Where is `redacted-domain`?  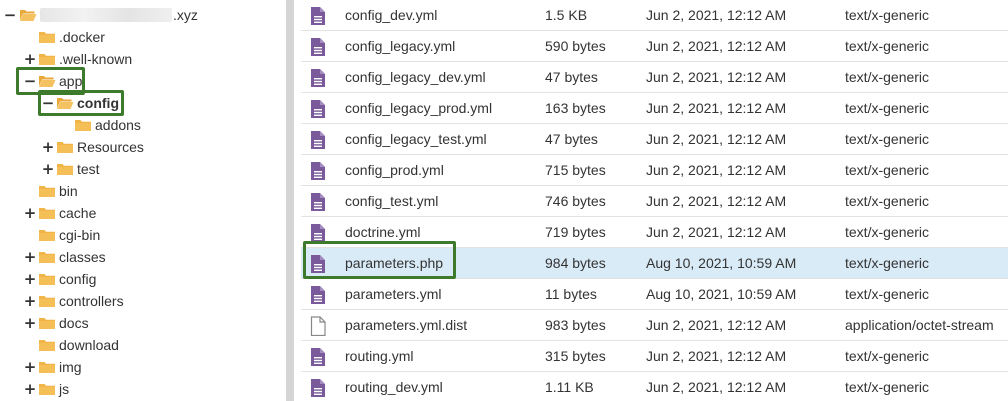 redacted-domain is located at coordinates (106, 15).